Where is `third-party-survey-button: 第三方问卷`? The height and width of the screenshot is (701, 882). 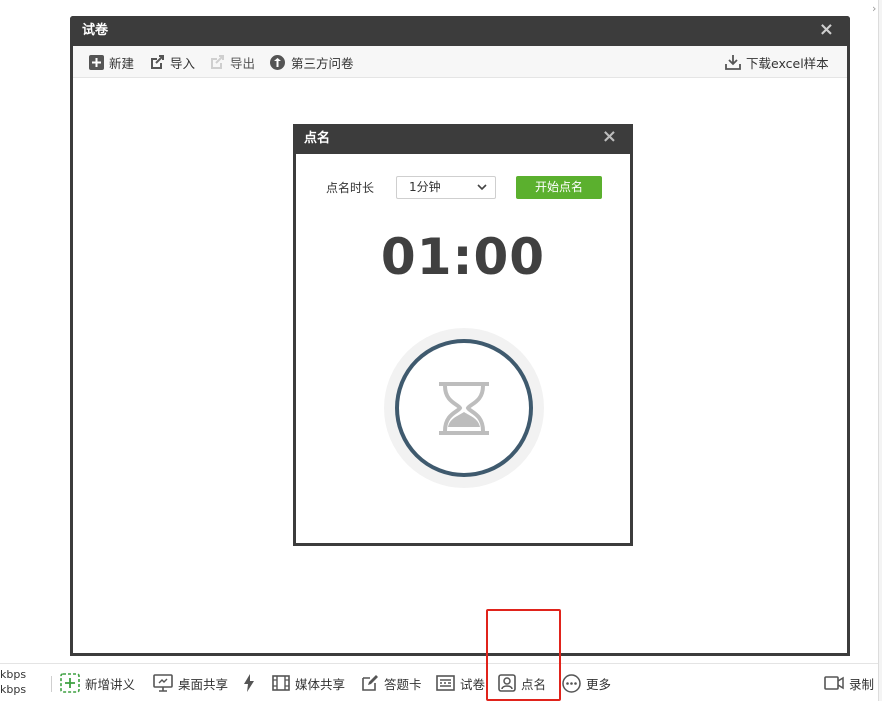
third-party-survey-button: 第三方问卷 is located at coordinates (311, 62).